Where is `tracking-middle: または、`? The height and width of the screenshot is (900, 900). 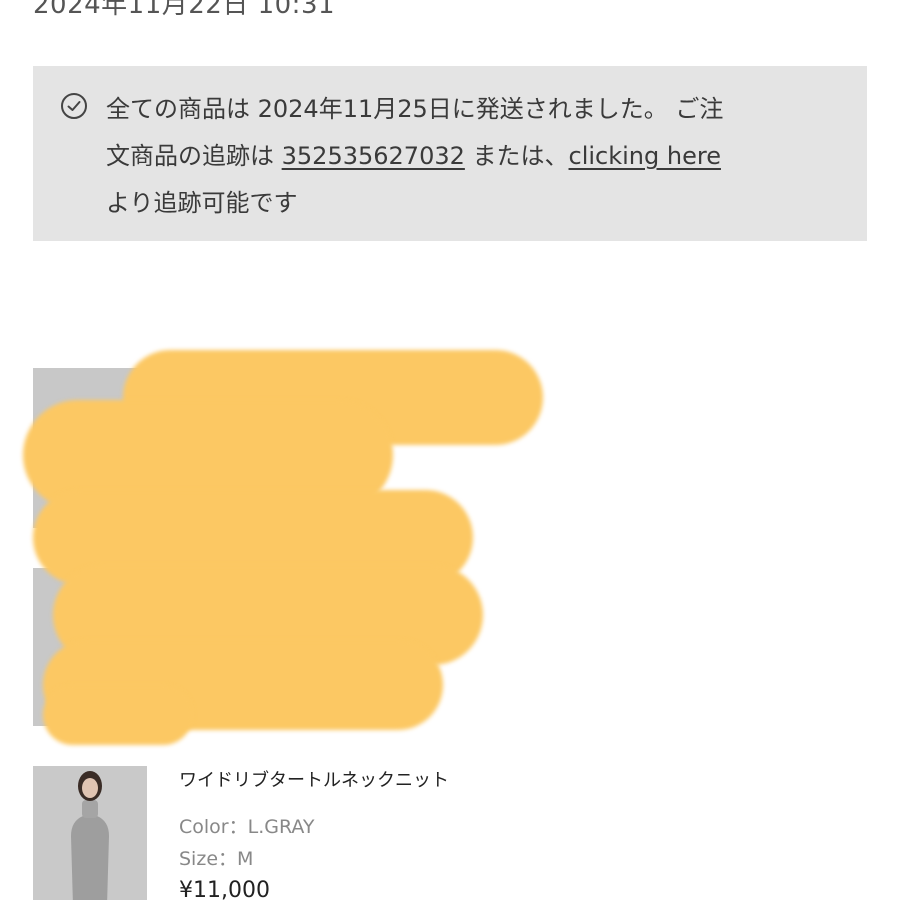 tracking-middle: または、 is located at coordinates (516, 156).